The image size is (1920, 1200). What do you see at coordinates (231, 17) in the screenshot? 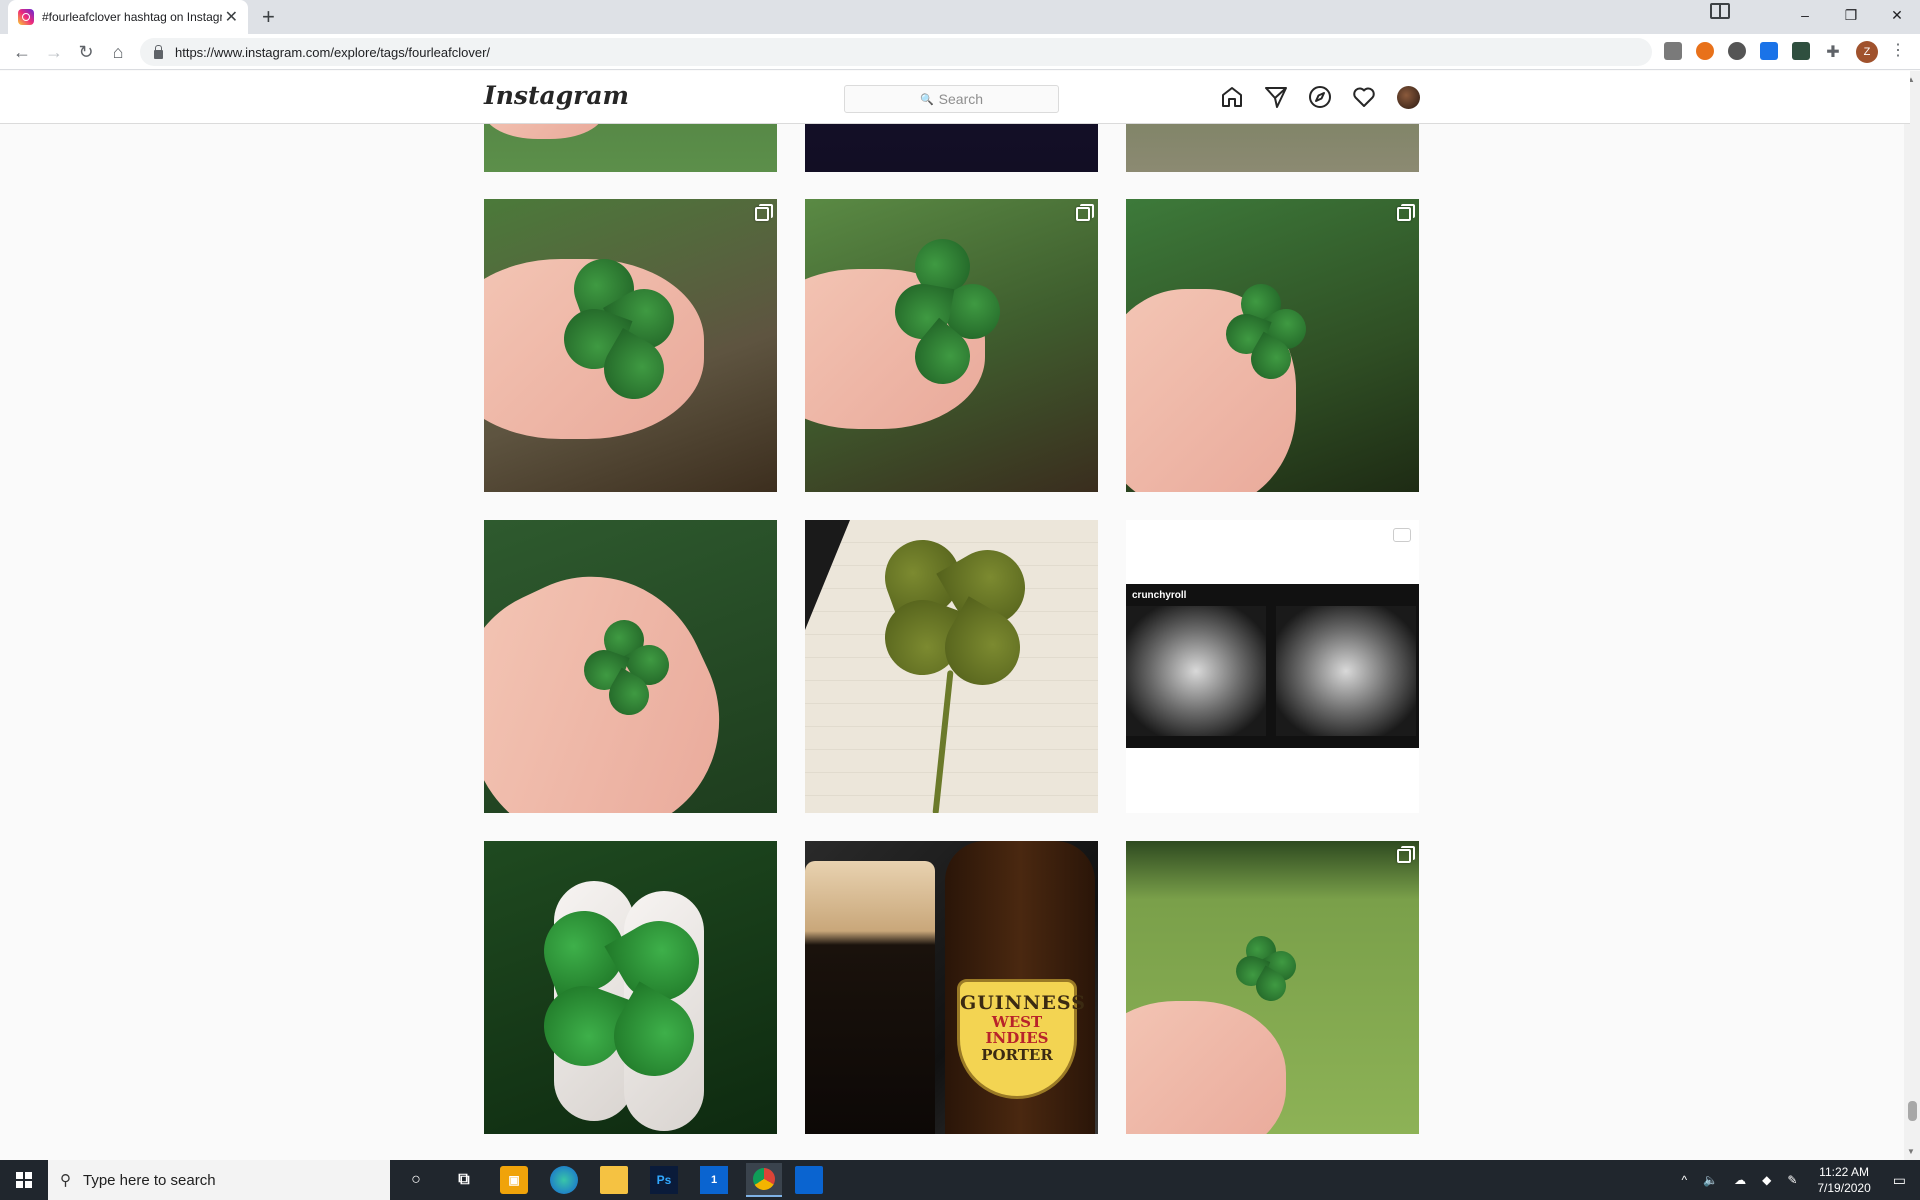
I see `tab-close-icon: ✕` at bounding box center [231, 17].